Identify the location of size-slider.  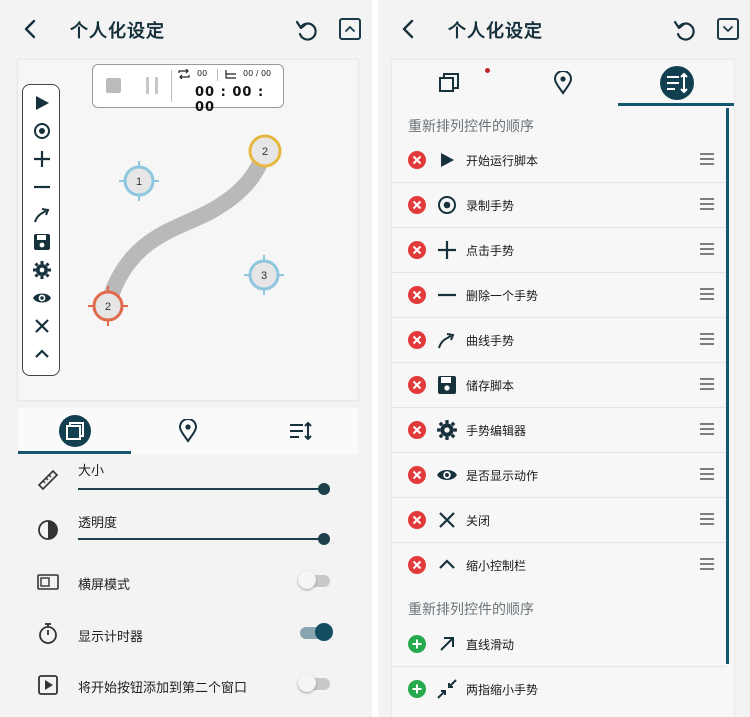
(201, 489).